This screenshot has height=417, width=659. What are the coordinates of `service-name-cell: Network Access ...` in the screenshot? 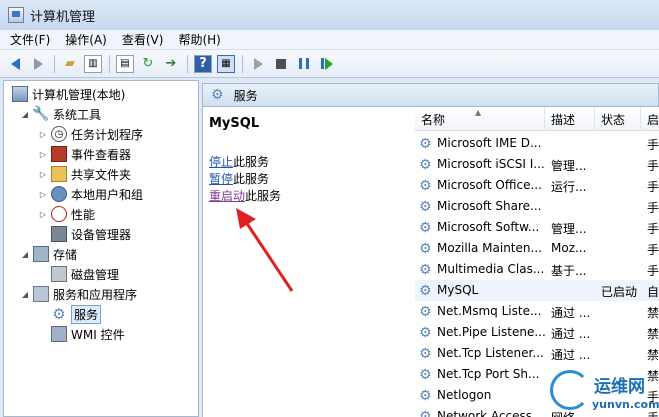 It's located at (491, 413).